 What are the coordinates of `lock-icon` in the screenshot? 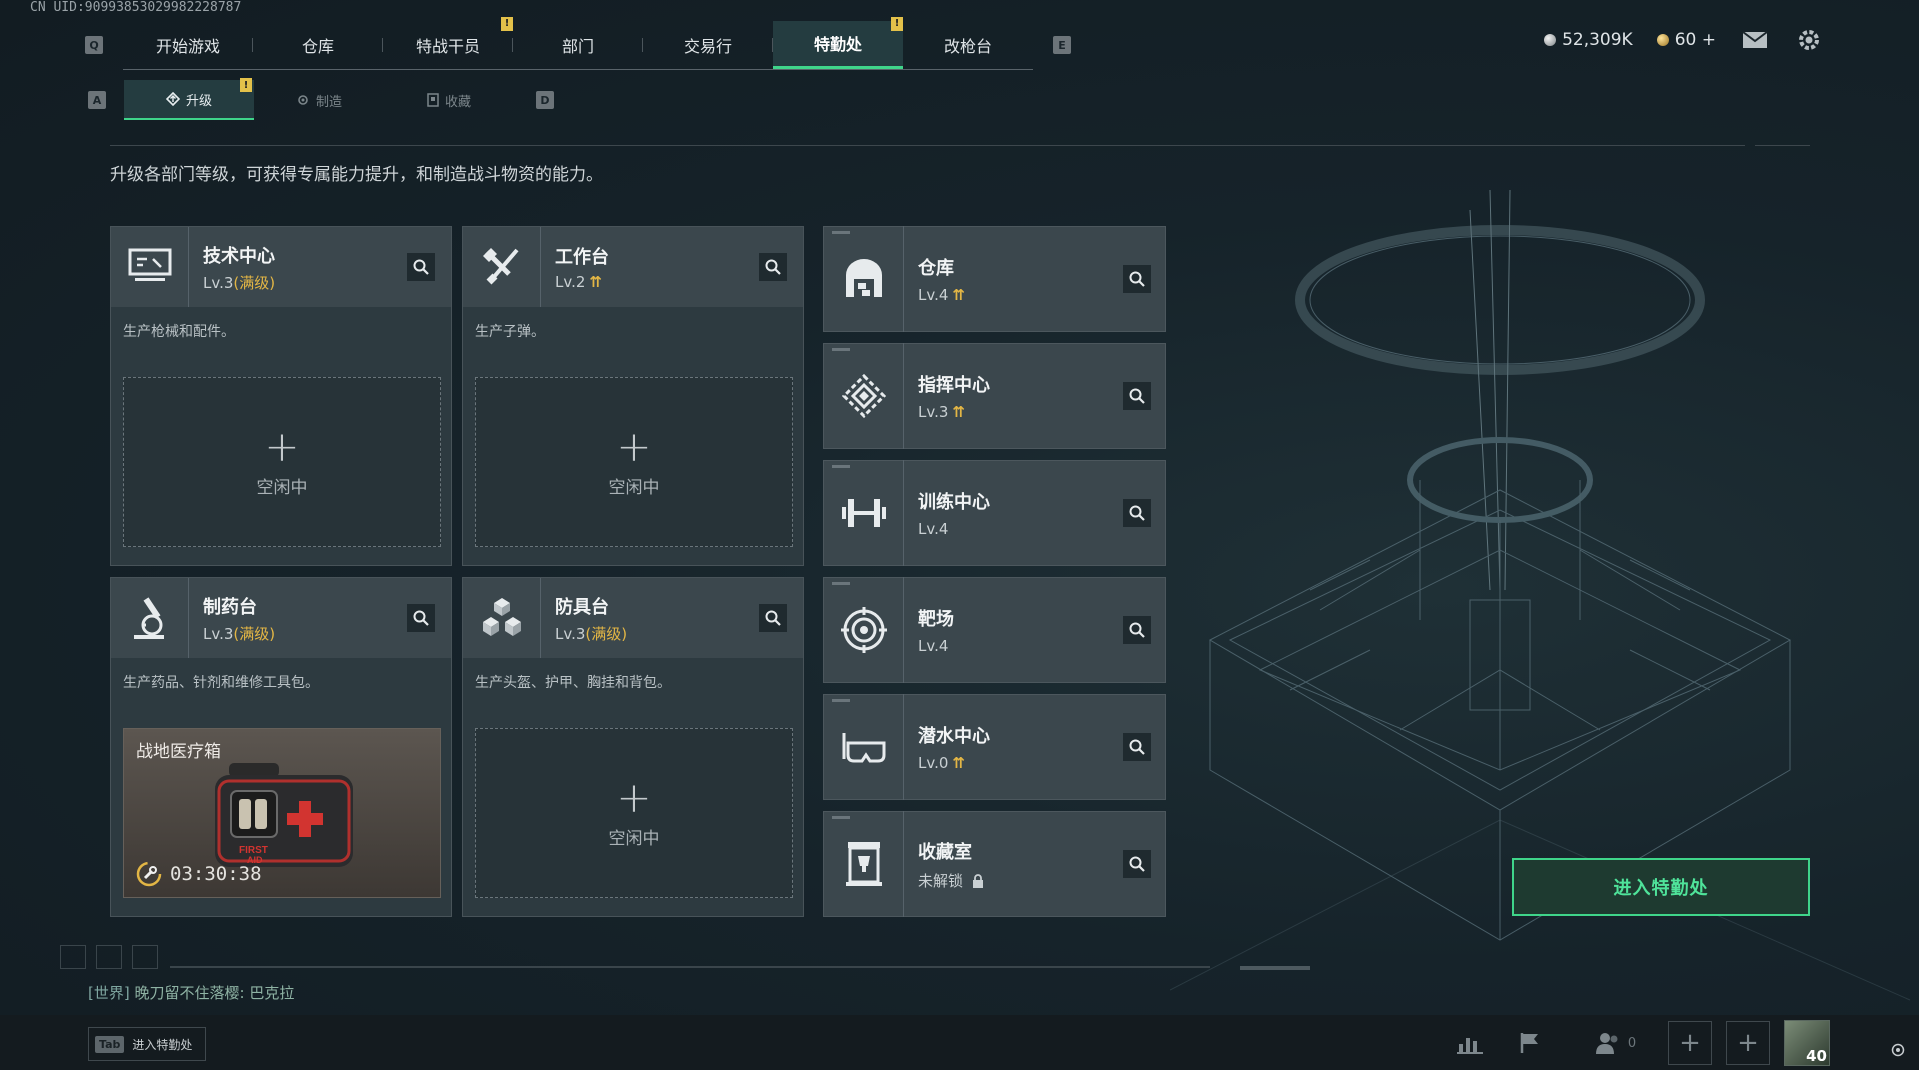 It's located at (977, 880).